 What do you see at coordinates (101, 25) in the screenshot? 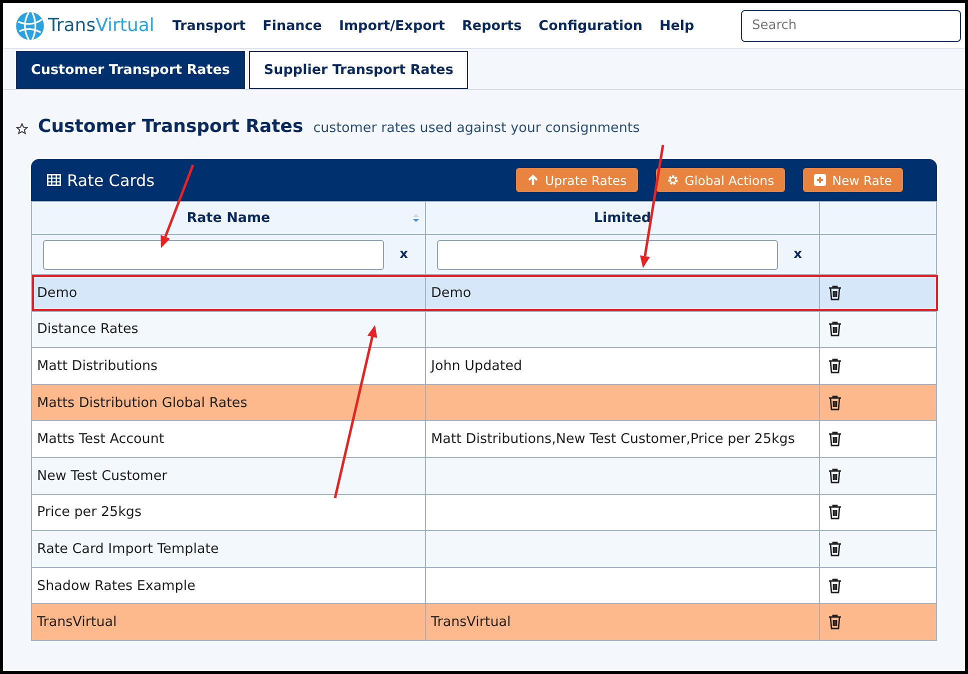
I see `brand-name: TransVirtual` at bounding box center [101, 25].